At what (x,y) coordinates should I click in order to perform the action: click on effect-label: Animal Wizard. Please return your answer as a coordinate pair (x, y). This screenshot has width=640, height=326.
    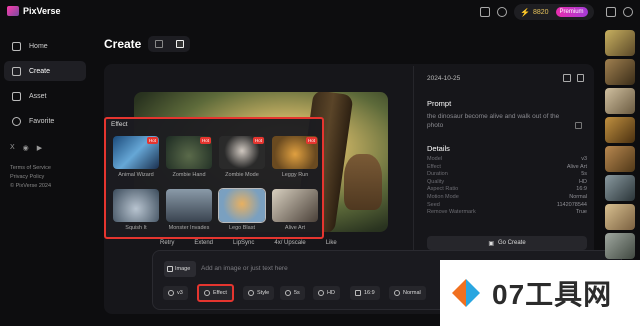
    Looking at the image, I should click on (136, 175).